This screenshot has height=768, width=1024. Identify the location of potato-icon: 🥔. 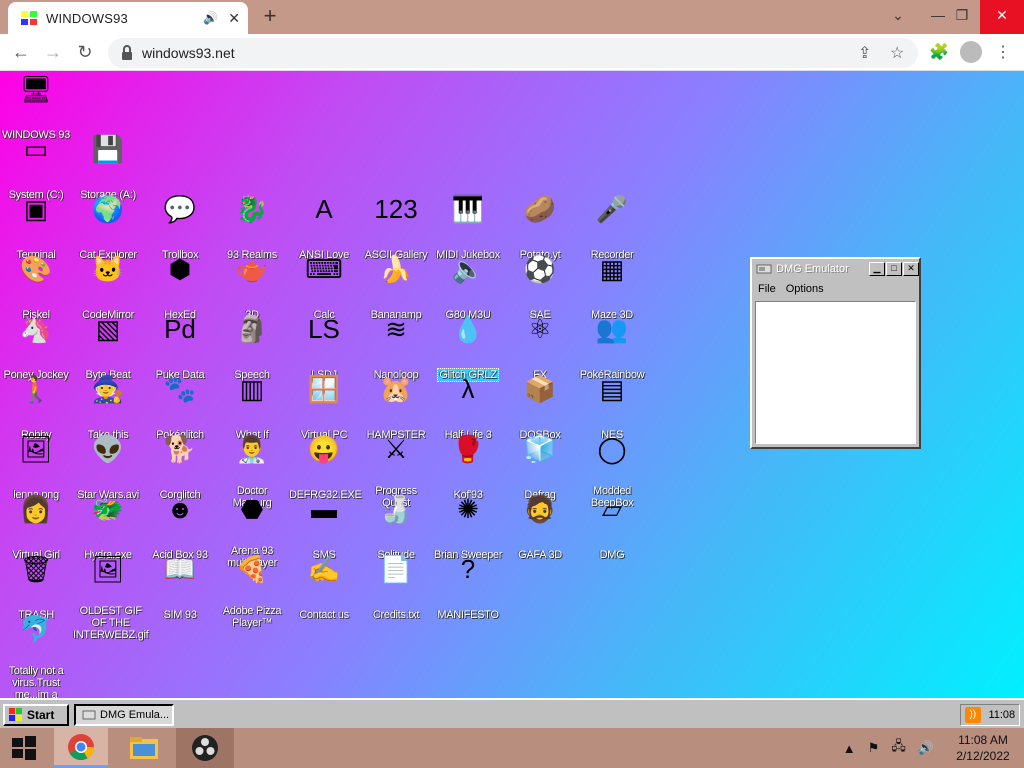
(540, 209).